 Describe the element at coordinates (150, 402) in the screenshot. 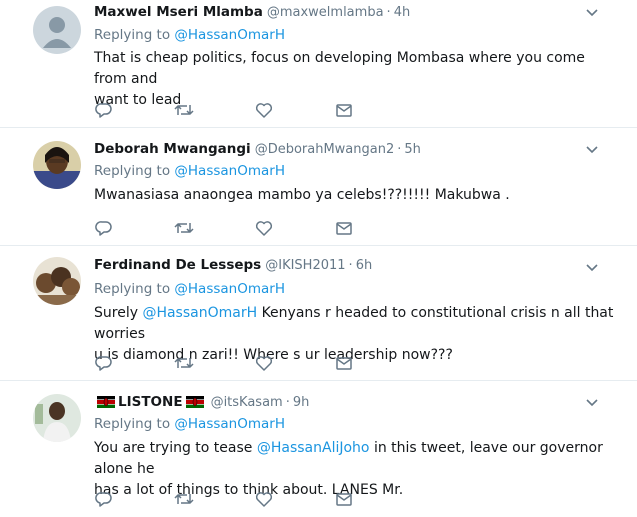

I see `display-name: LISTONE` at that location.